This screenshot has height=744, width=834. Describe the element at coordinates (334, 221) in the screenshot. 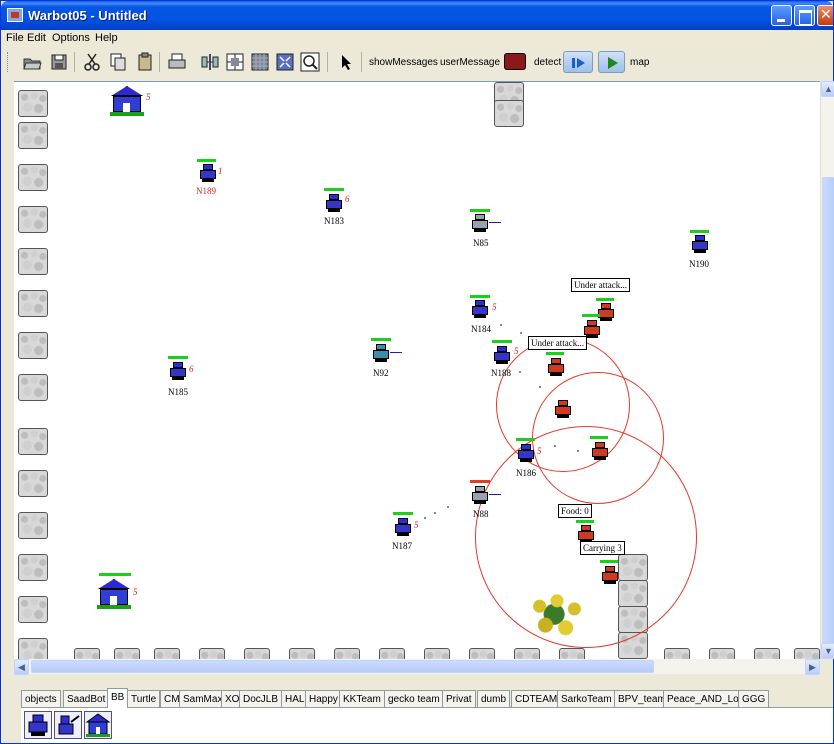

I see `bot-name-label: N183` at that location.